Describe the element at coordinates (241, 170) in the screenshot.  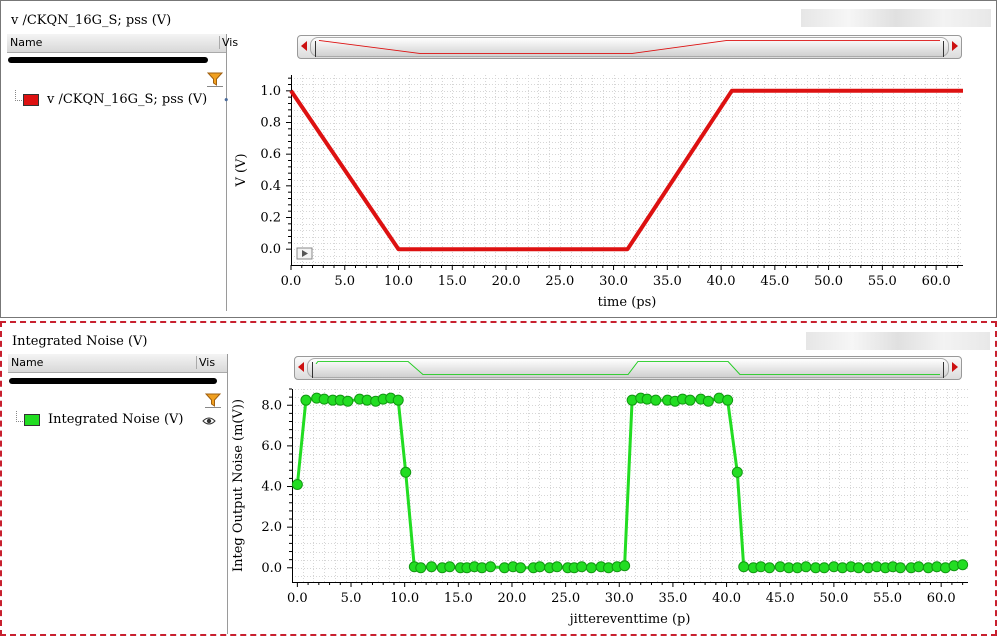
I see `y-axis-label: V (V)` at that location.